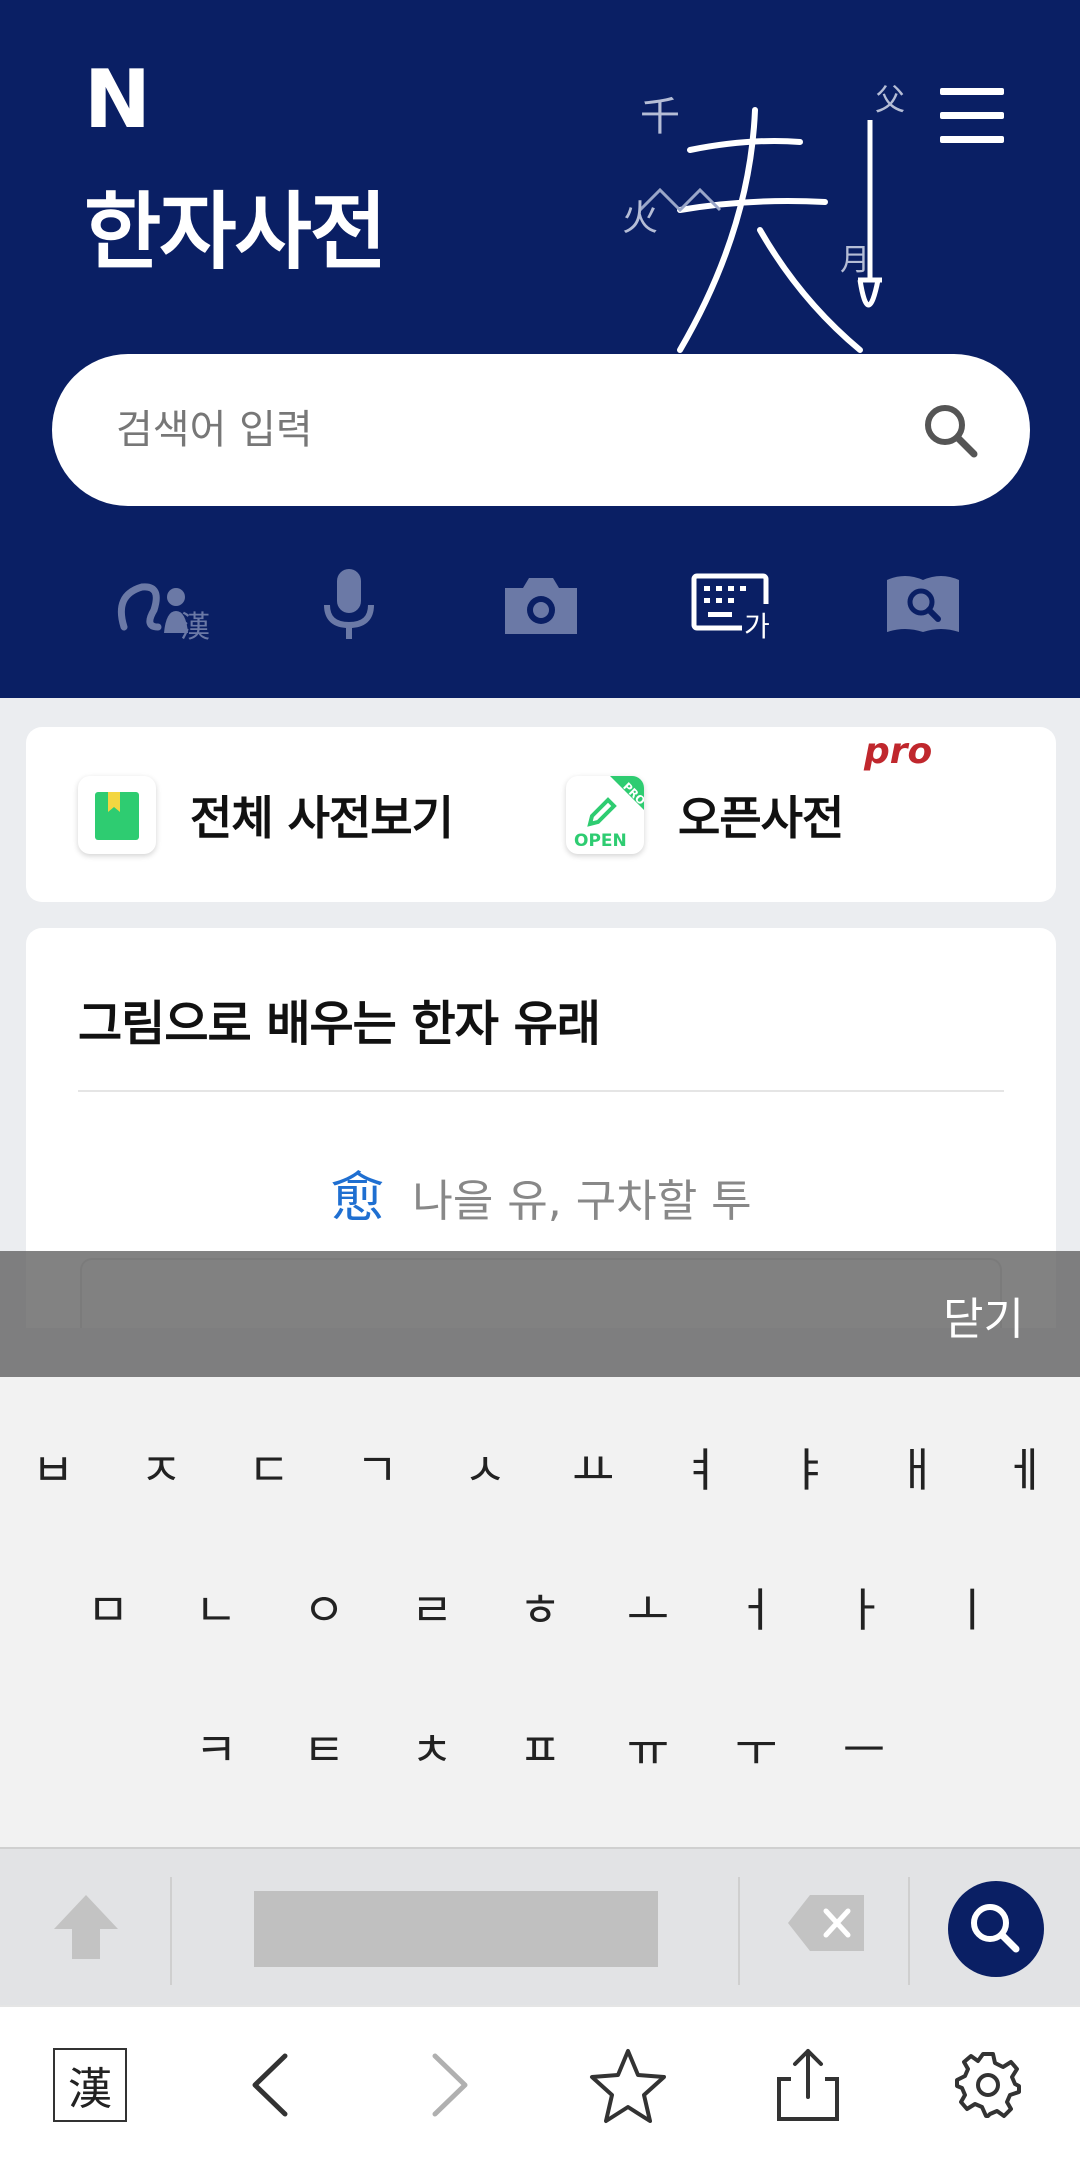  What do you see at coordinates (809, 1467) in the screenshot?
I see `key: ㅑ` at bounding box center [809, 1467].